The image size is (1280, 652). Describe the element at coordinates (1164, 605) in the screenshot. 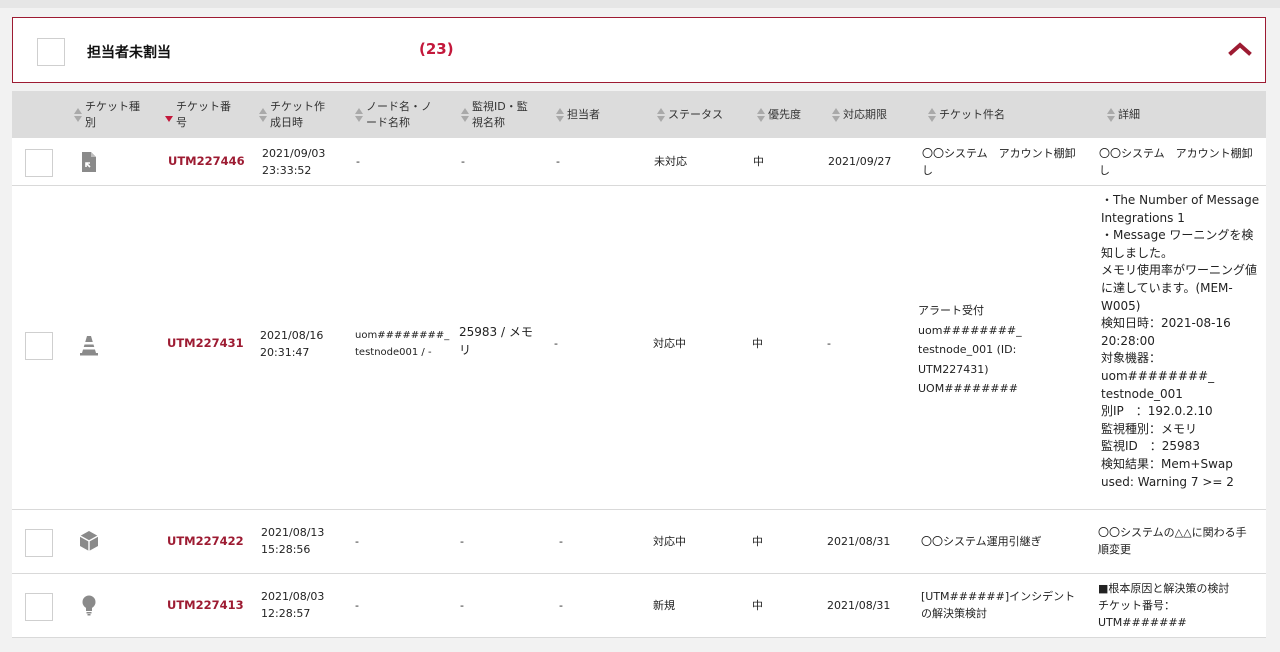

I see `ticket-detail: ■根本原因と解決策の検討 チケット番号： UTM#######` at that location.